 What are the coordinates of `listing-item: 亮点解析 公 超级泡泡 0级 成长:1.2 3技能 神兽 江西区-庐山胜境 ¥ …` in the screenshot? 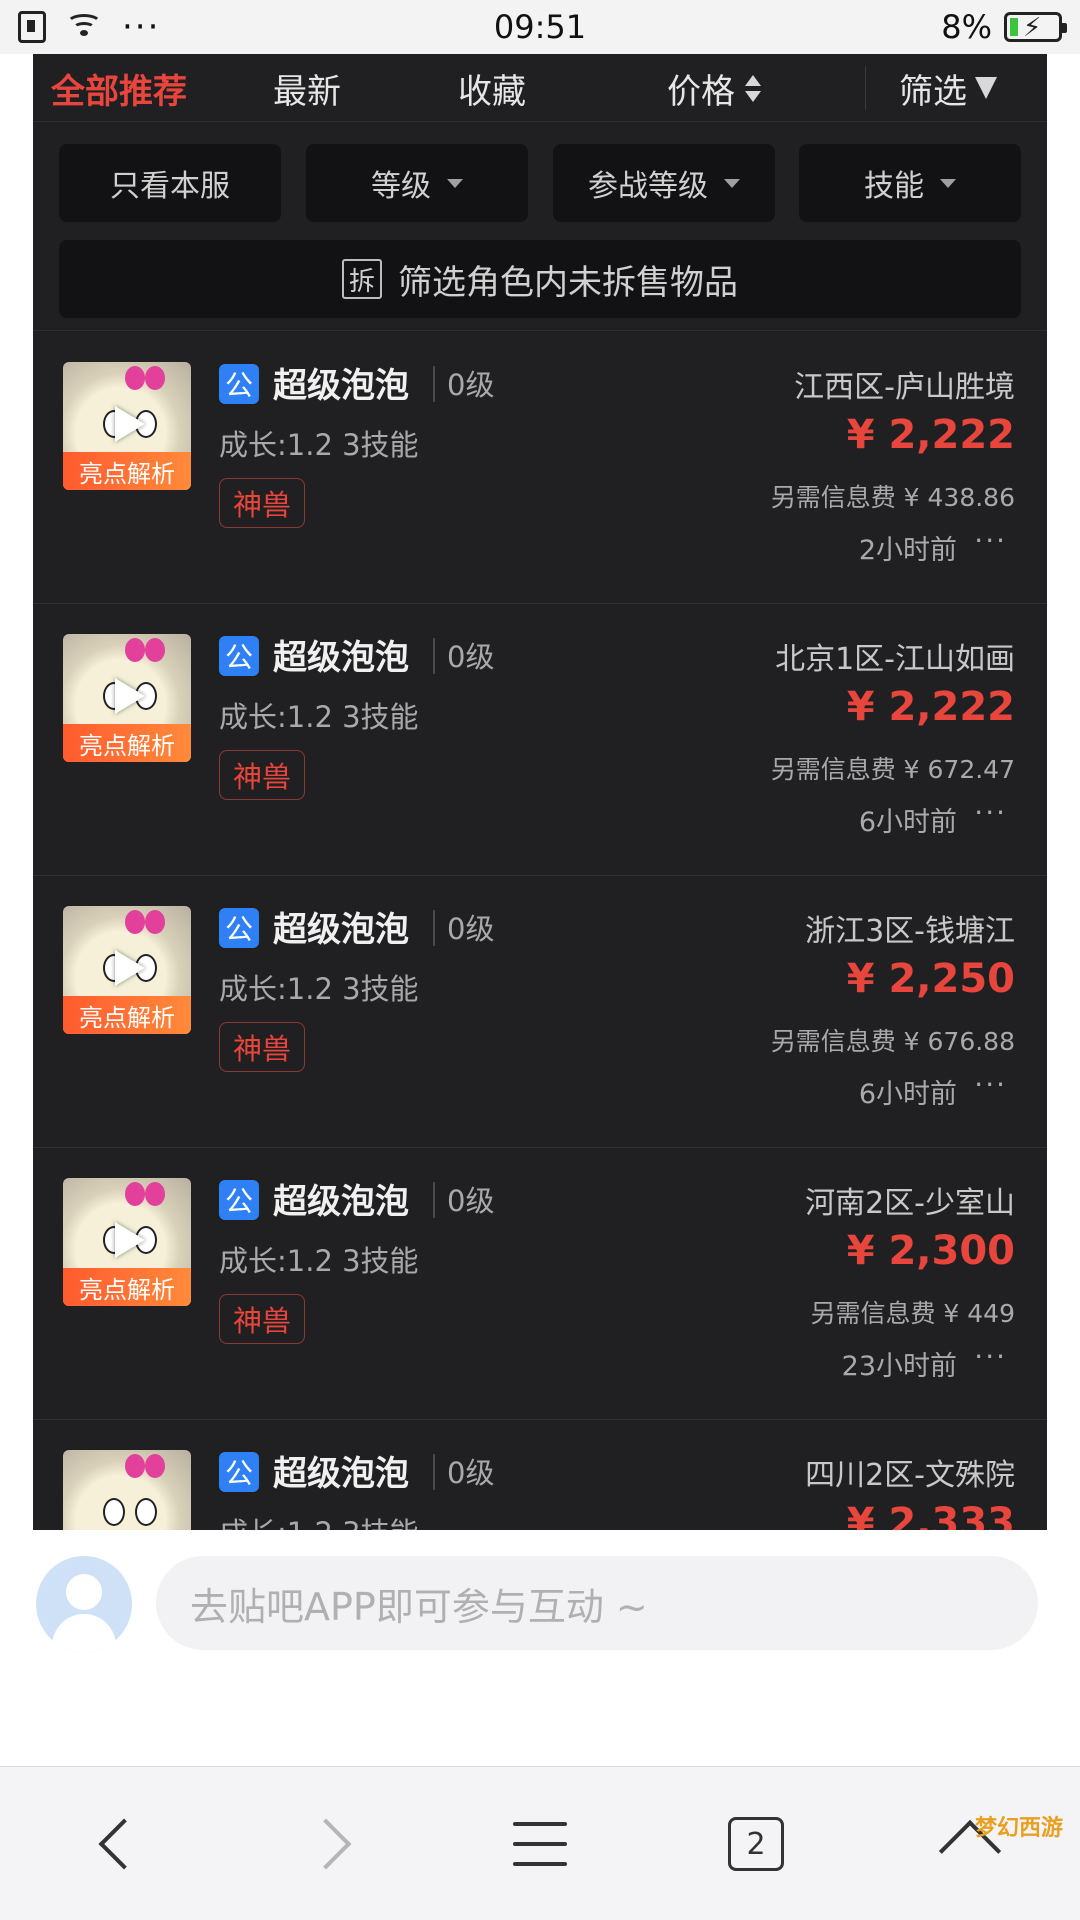 It's located at (540, 468).